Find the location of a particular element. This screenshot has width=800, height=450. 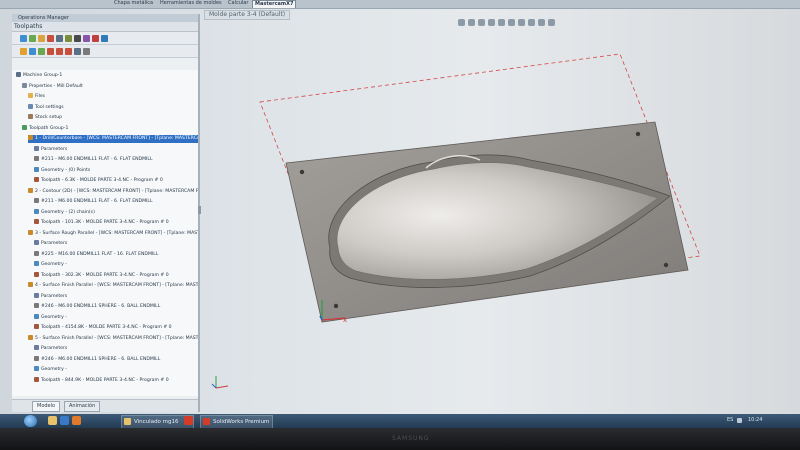

insert-arrow-icon is located at coordinates (68, 51).